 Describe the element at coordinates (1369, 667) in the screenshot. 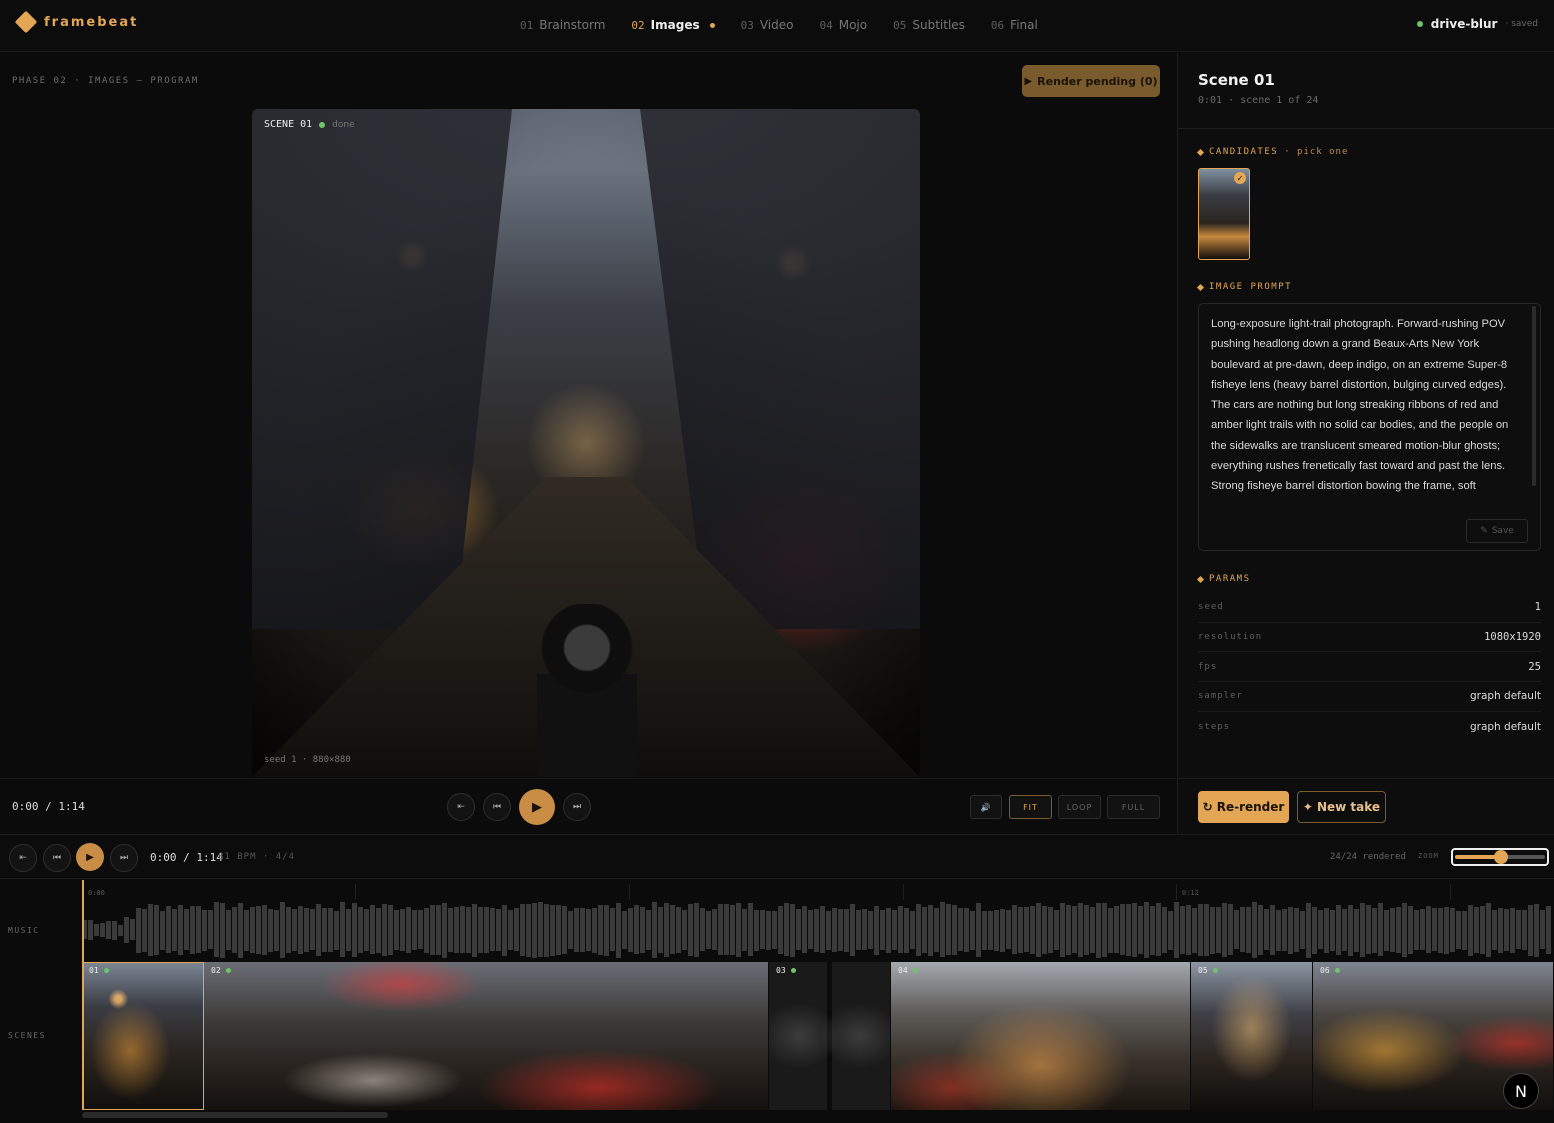

I see `param-row: fps 25` at that location.